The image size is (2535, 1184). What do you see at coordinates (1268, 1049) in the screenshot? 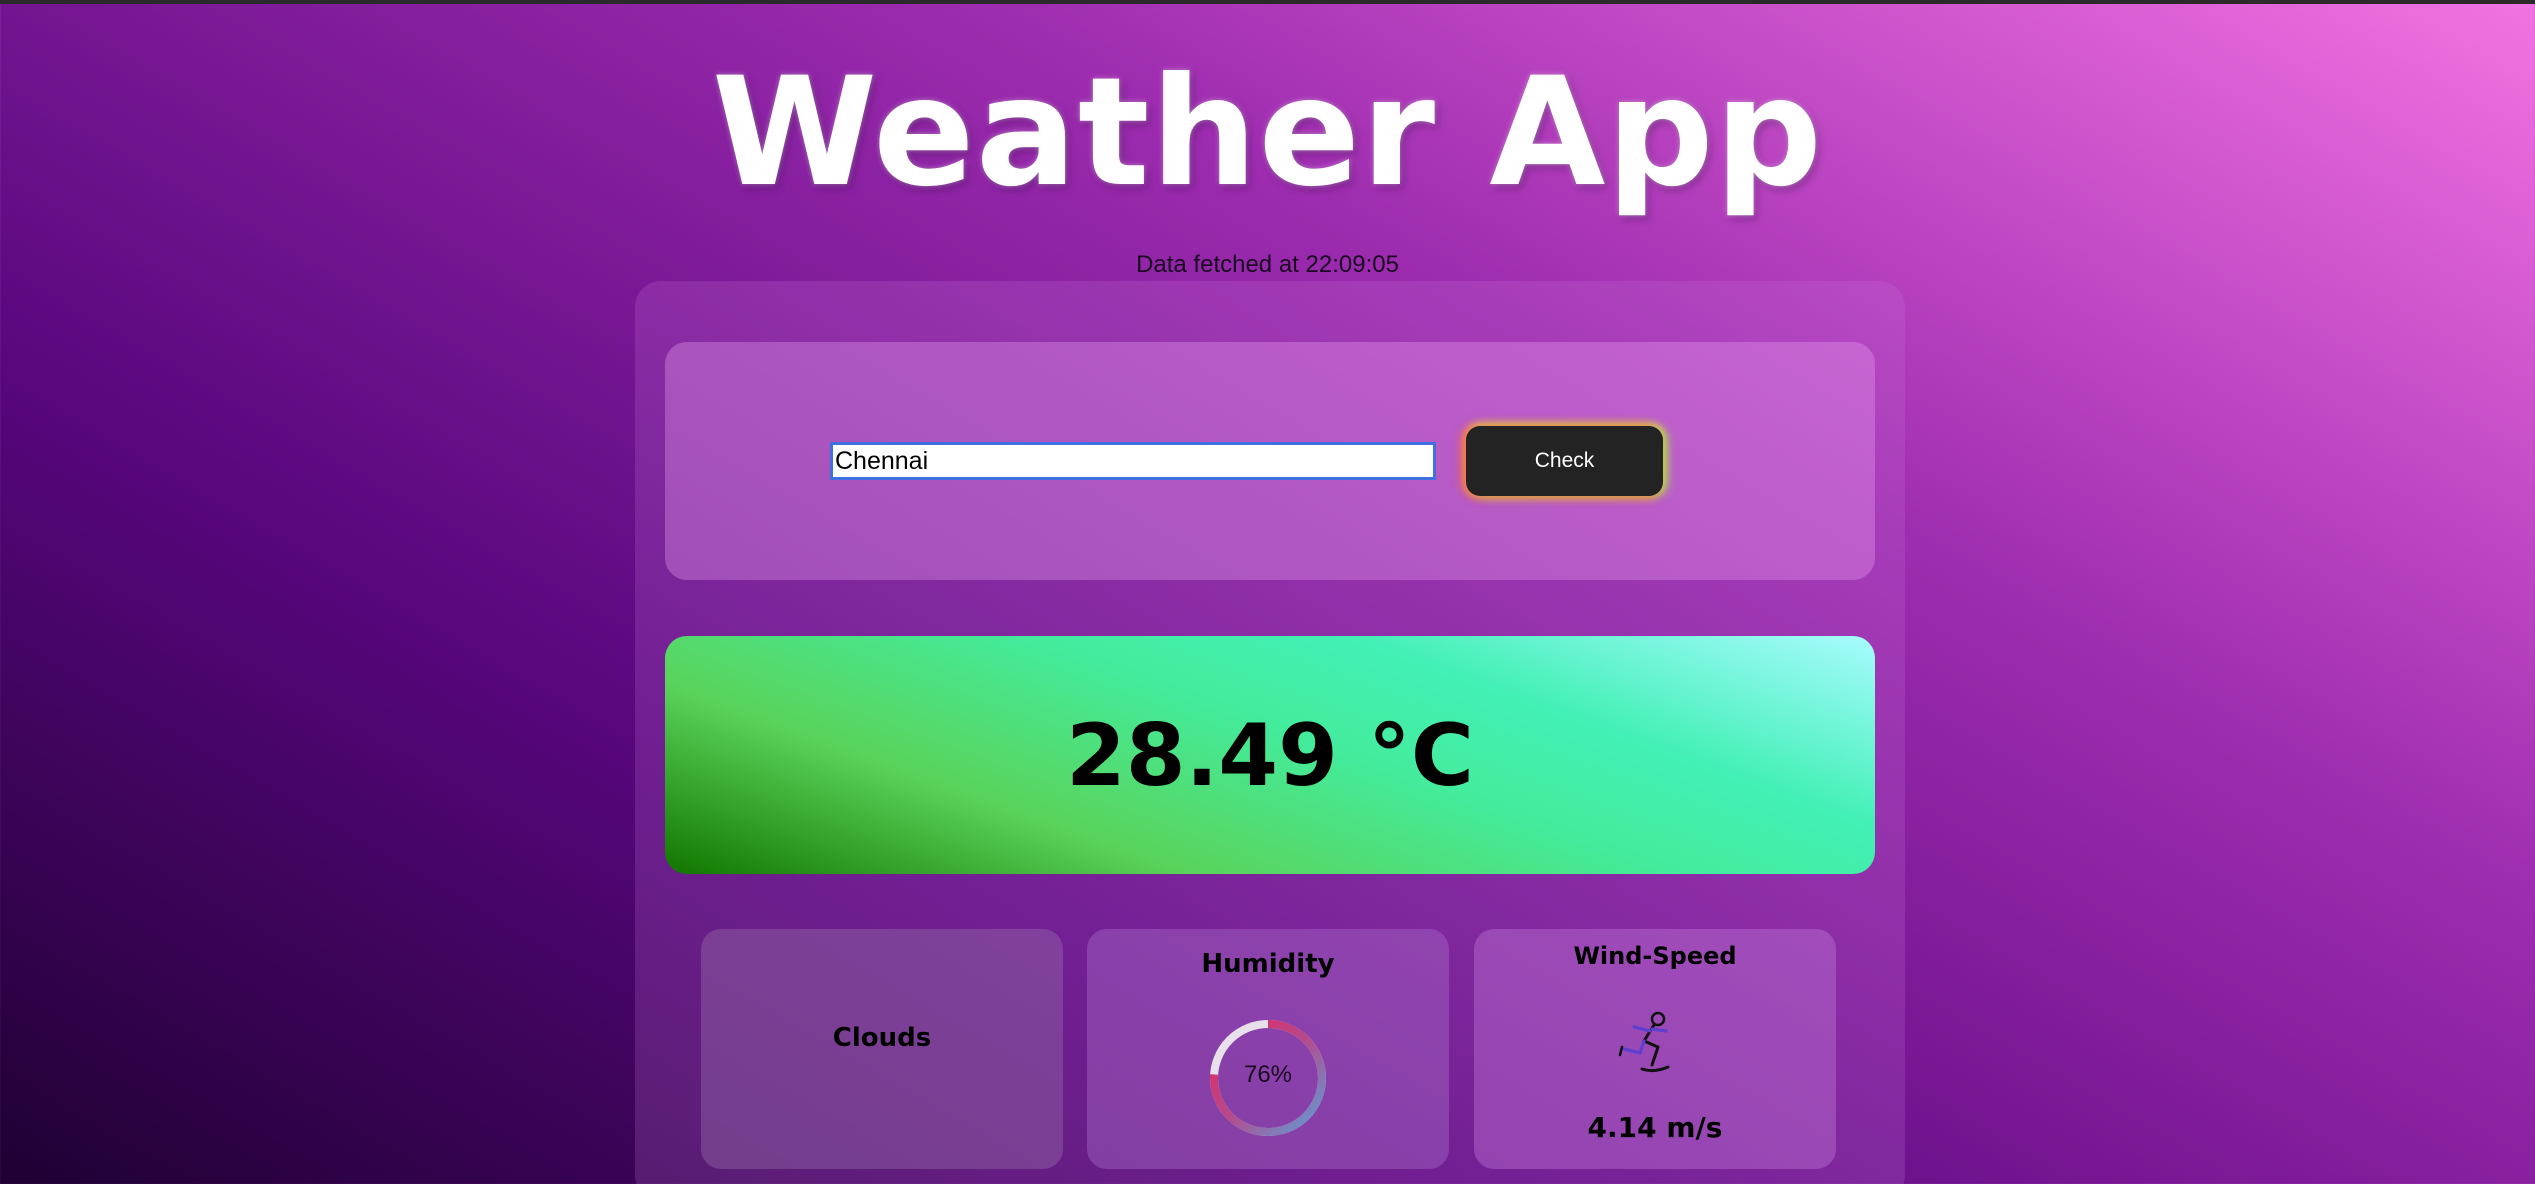
I see `humidity-card: Humidity 76%` at bounding box center [1268, 1049].